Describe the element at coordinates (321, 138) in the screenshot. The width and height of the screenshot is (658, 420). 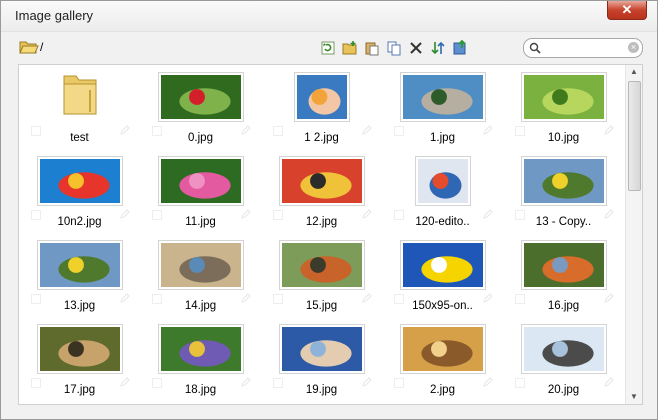
I see `item-name: 1 2.jpg` at that location.